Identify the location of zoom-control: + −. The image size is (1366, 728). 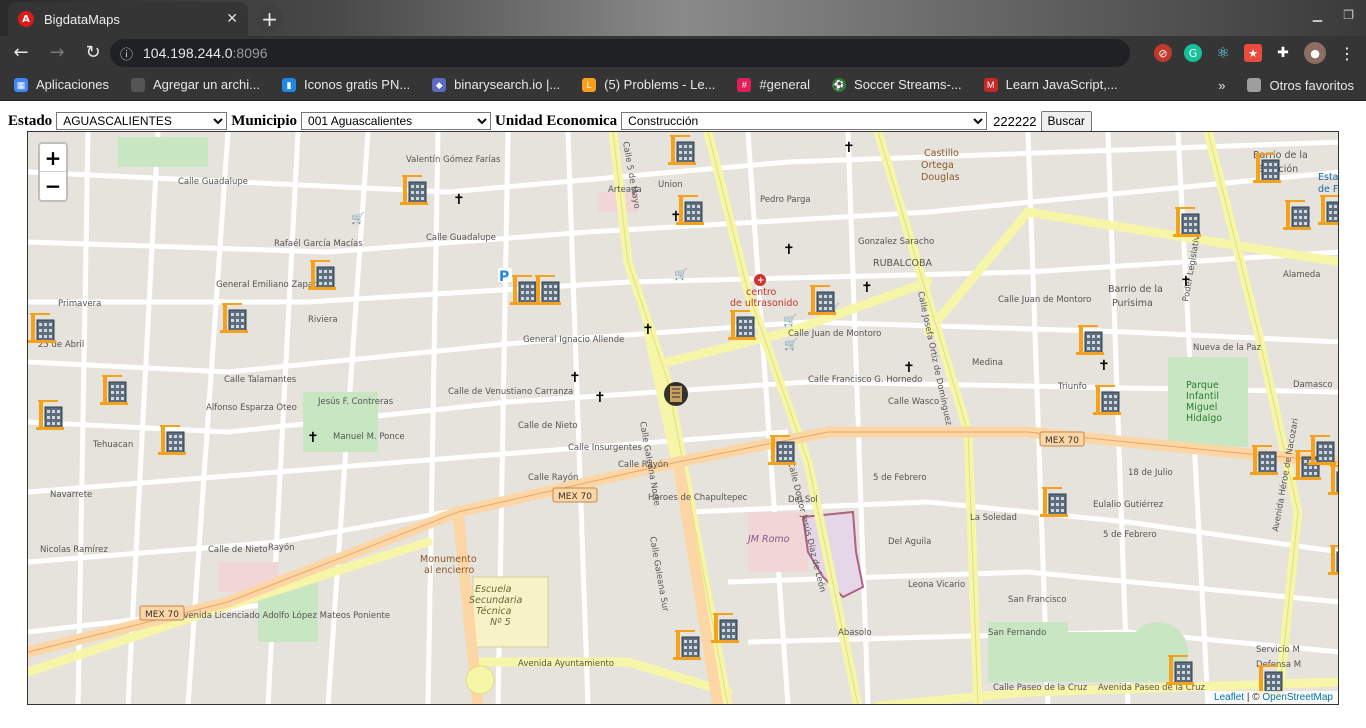
(53, 172).